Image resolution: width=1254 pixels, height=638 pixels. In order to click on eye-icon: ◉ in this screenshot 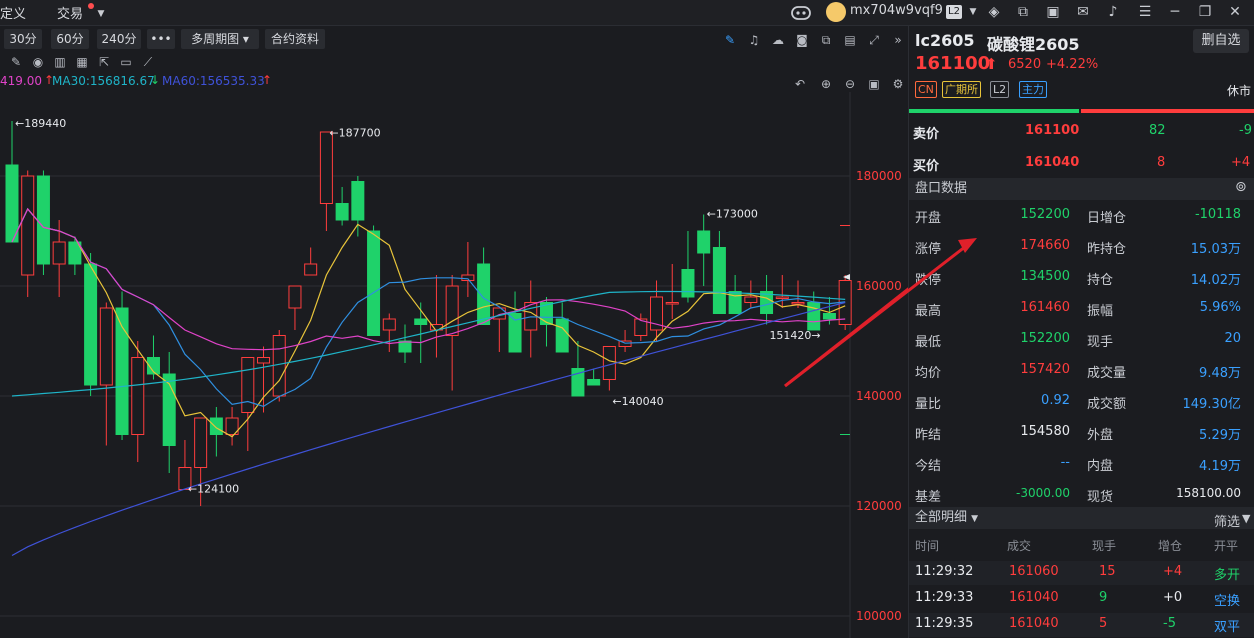, I will do `click(38, 62)`.